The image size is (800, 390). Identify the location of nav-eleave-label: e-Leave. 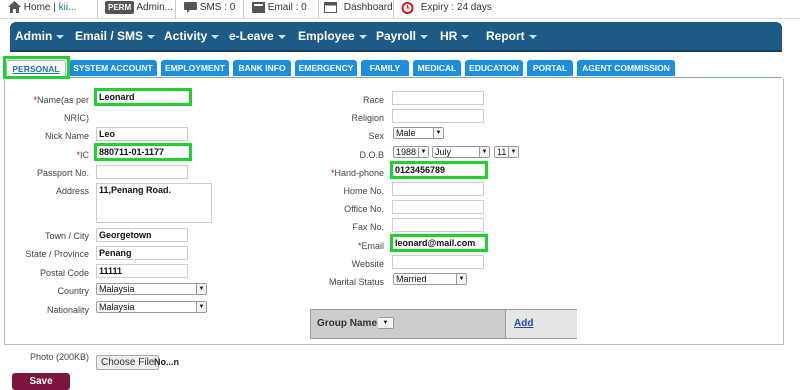
(251, 36).